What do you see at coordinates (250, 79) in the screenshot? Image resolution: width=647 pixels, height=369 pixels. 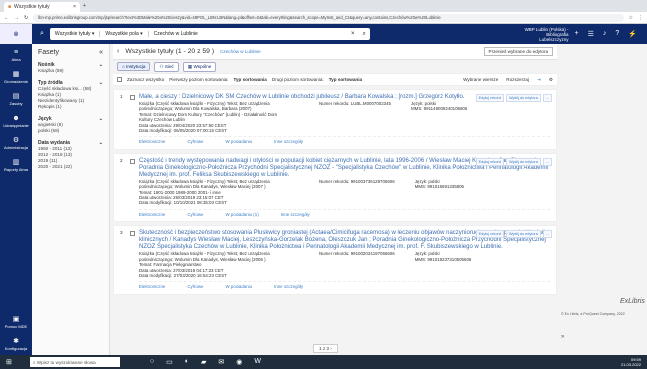 I see `sort1-select: Typ sortowania` at bounding box center [250, 79].